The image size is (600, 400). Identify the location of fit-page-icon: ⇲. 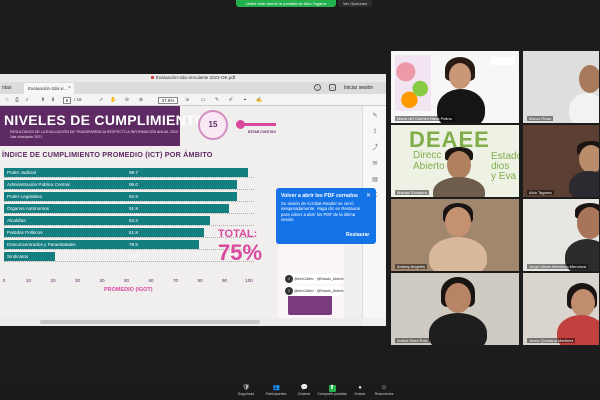
(187, 100).